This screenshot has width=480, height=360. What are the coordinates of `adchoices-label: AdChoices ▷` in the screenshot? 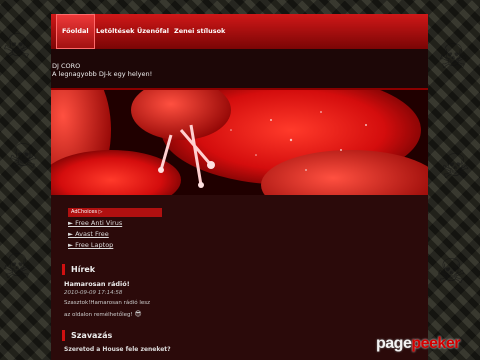 It's located at (115, 212).